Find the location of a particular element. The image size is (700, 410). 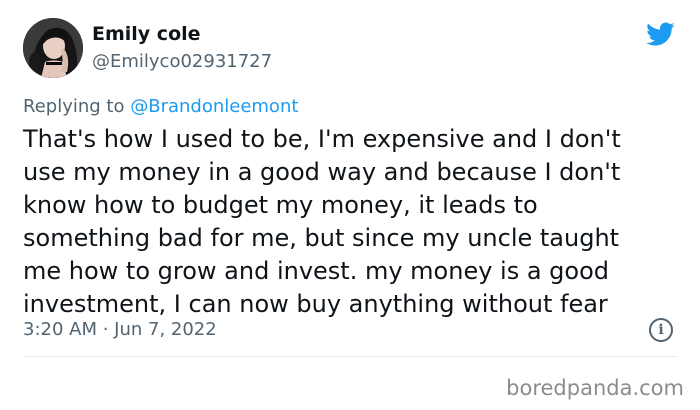

user-handle: @Emilyco02931727 is located at coordinates (182, 62).